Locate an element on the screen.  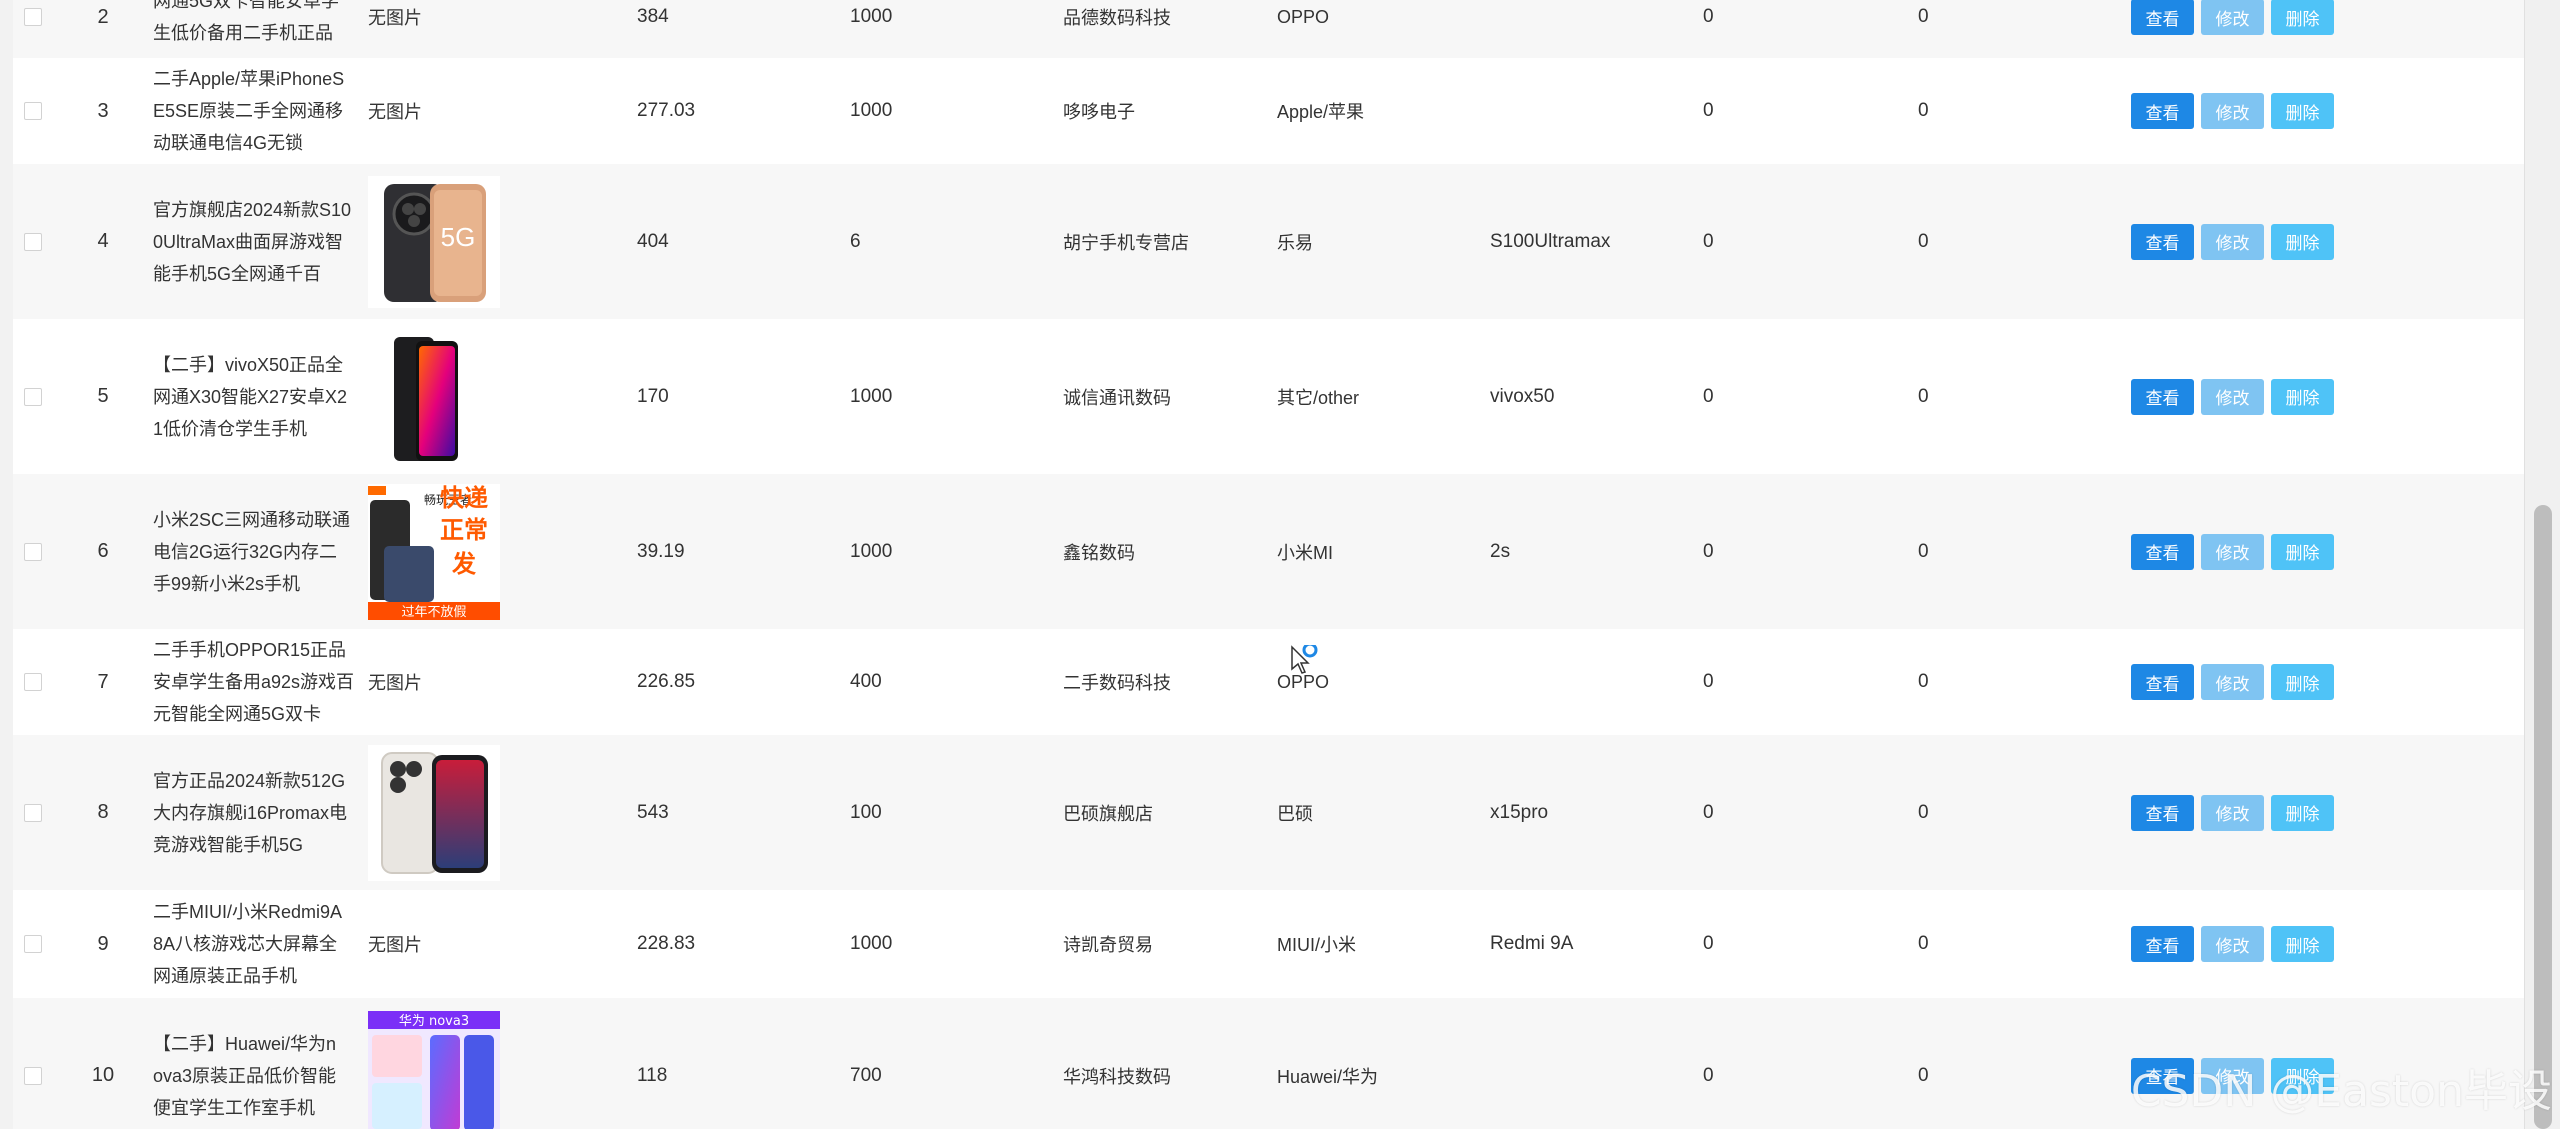
thumbnail-overlay-text: 5G is located at coordinates (458, 237).